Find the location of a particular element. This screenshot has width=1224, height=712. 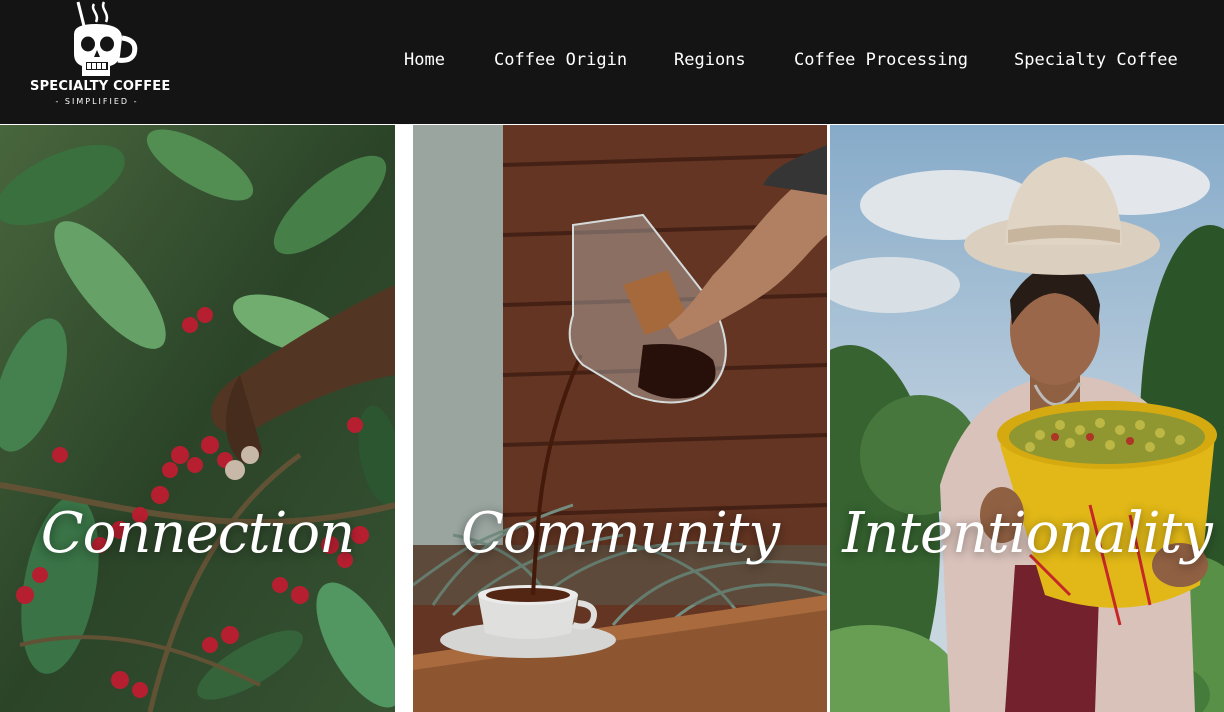

logo-subtitle: - SIMPLIFIED - is located at coordinates (97, 101).